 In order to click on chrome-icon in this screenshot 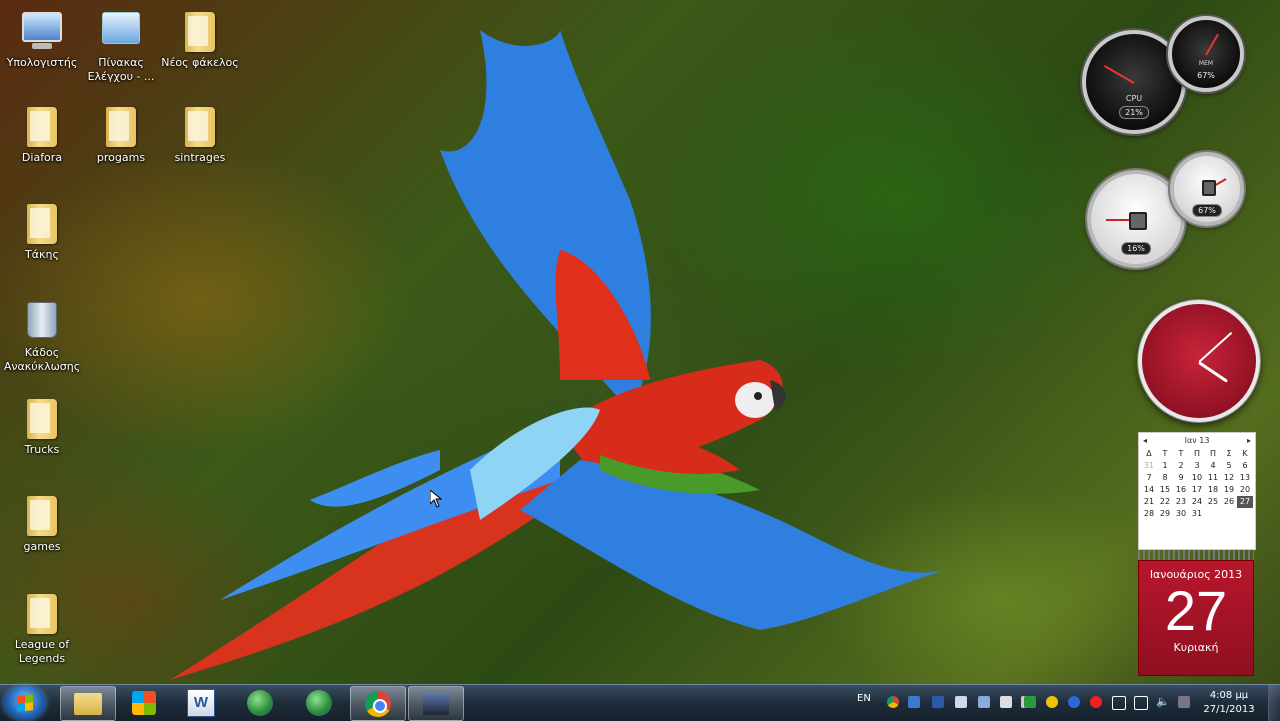, I will do `click(378, 703)`.